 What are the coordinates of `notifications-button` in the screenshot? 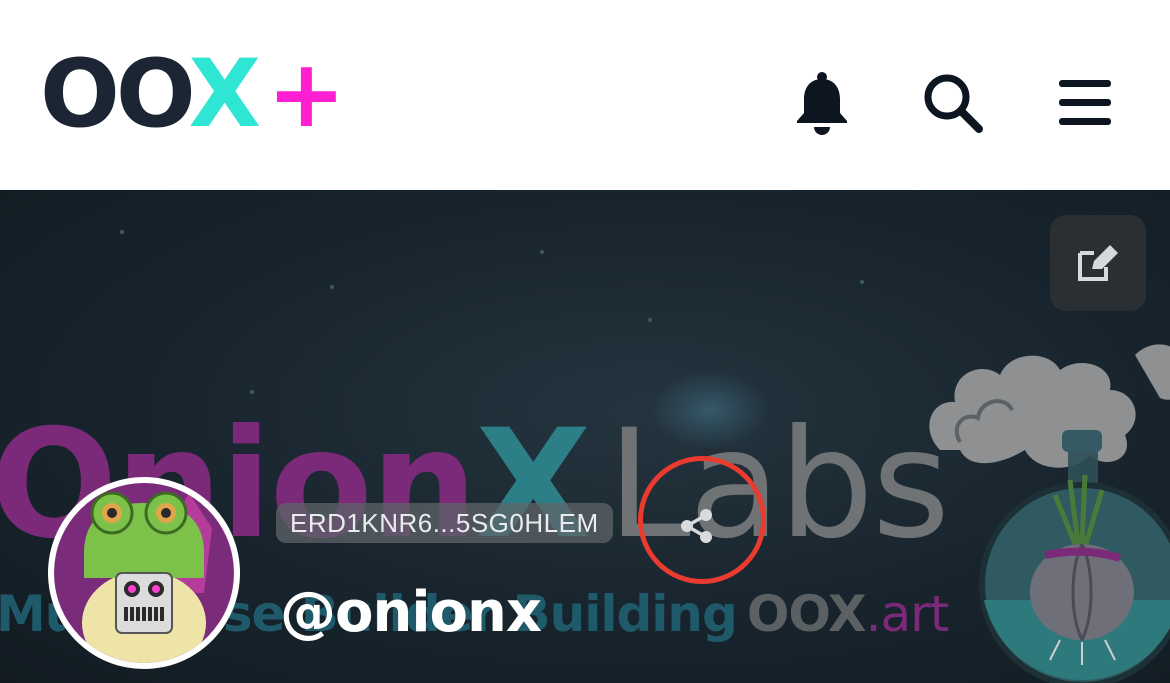 It's located at (822, 103).